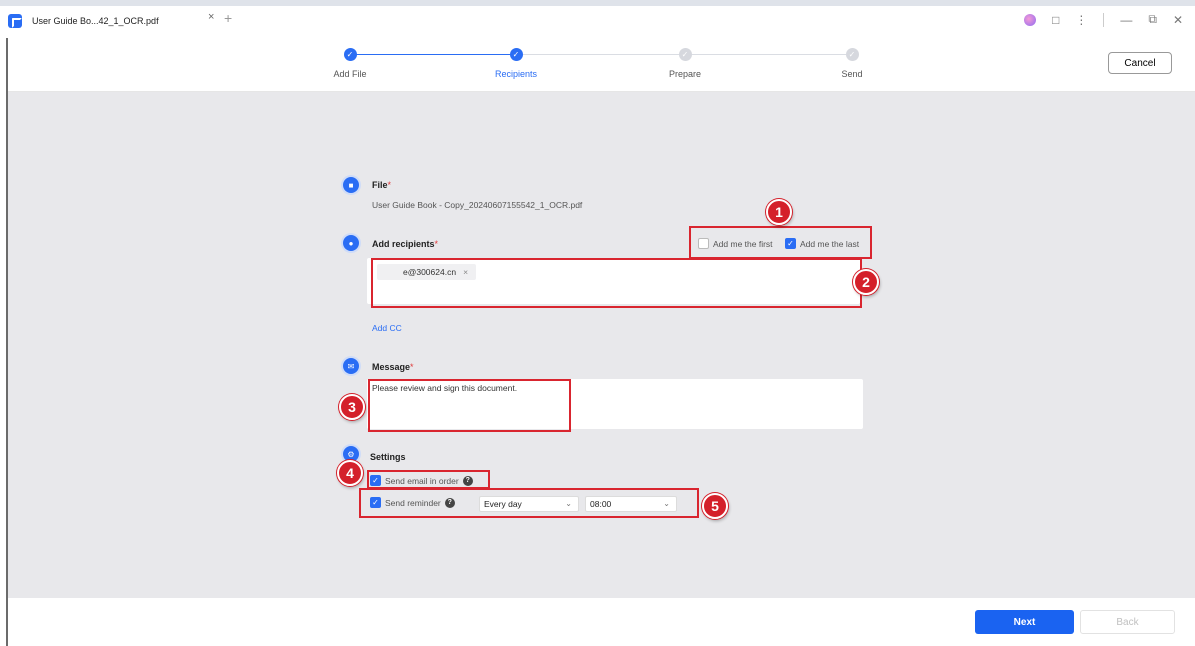 This screenshot has height=646, width=1195. Describe the element at coordinates (351, 185) in the screenshot. I see `folder-icon: ■` at that location.